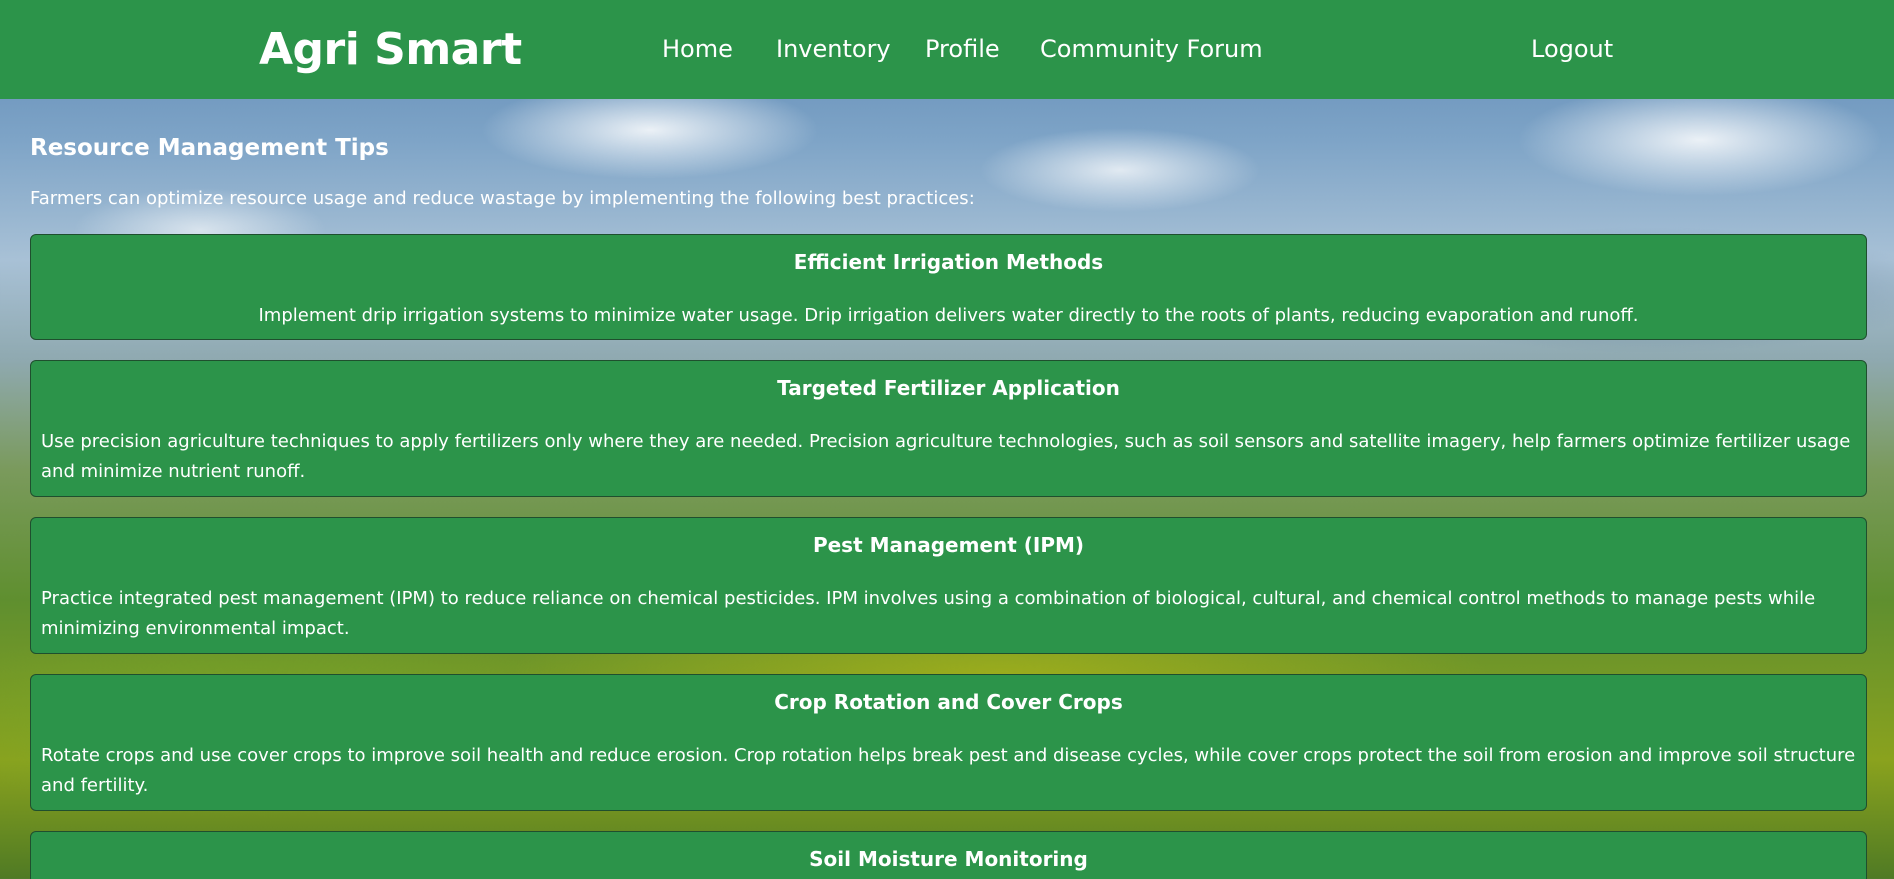 This screenshot has width=1894, height=879. Describe the element at coordinates (390, 50) in the screenshot. I see `brand-logo: Agri Smart` at that location.